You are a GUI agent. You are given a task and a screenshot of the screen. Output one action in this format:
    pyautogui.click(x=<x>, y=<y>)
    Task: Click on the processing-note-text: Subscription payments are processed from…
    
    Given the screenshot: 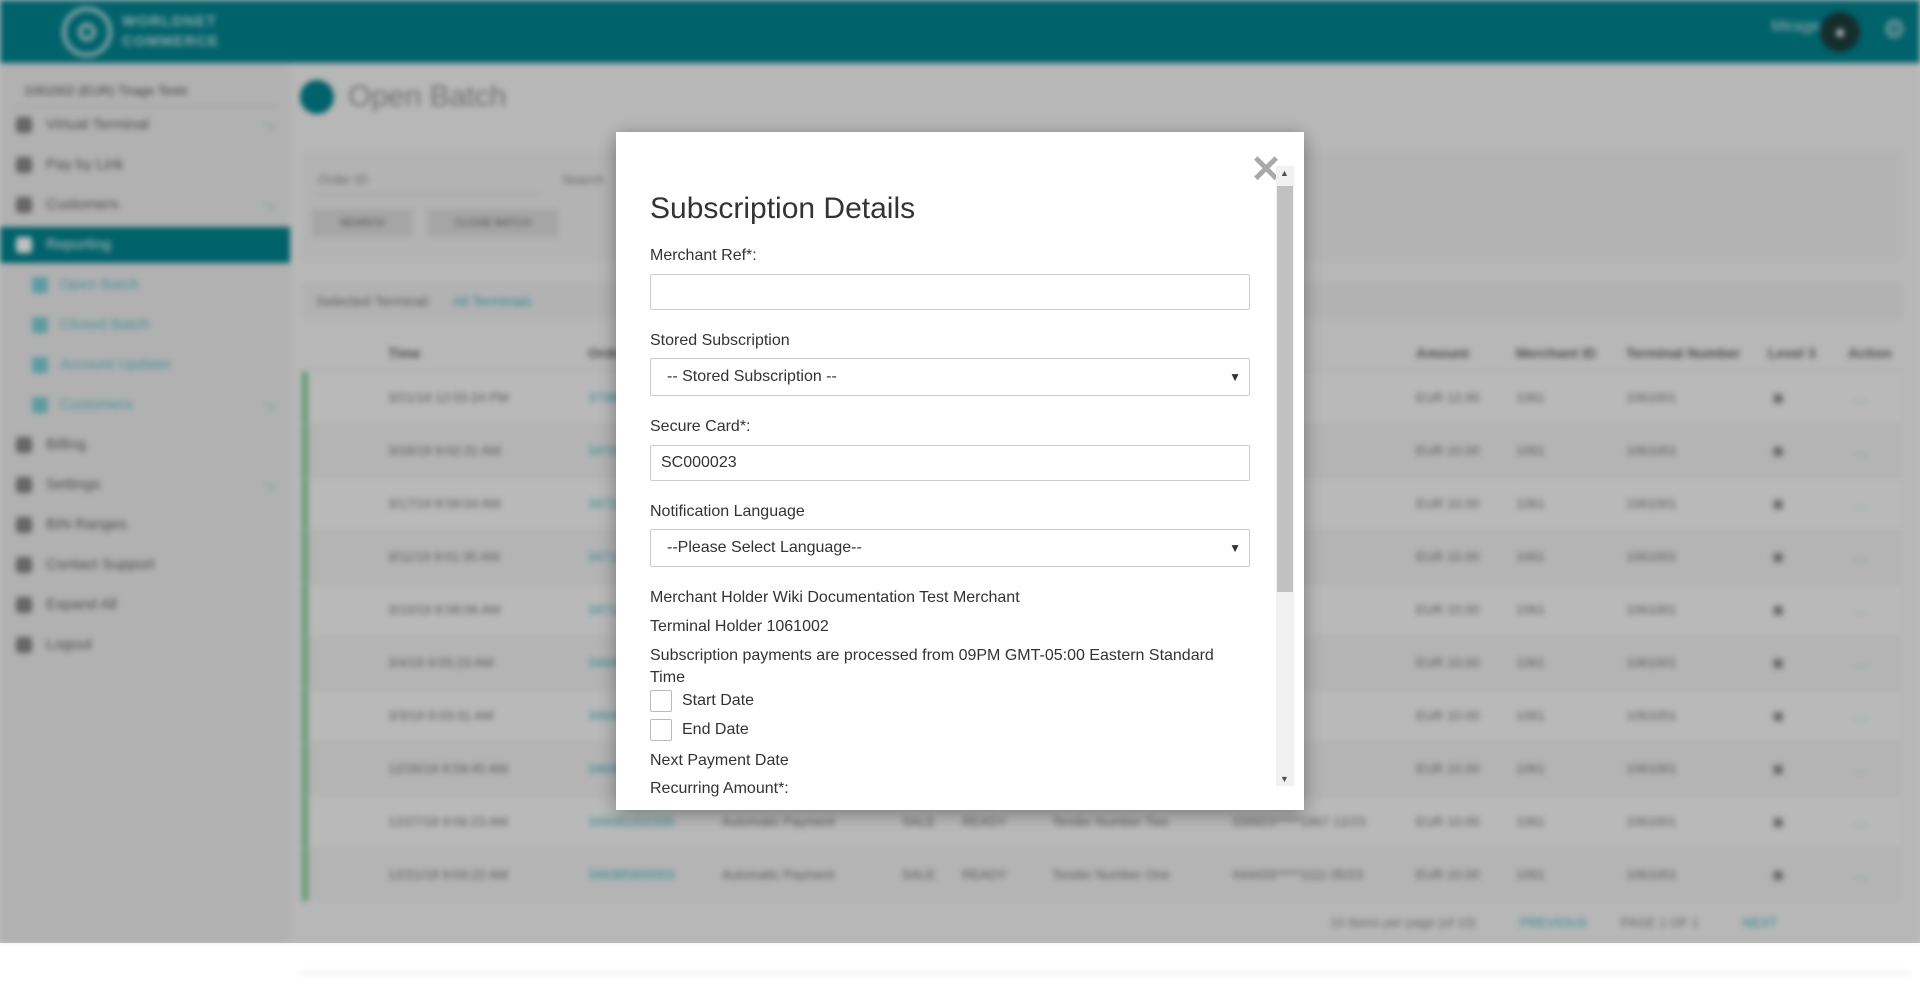 What is the action you would take?
    pyautogui.click(x=932, y=666)
    